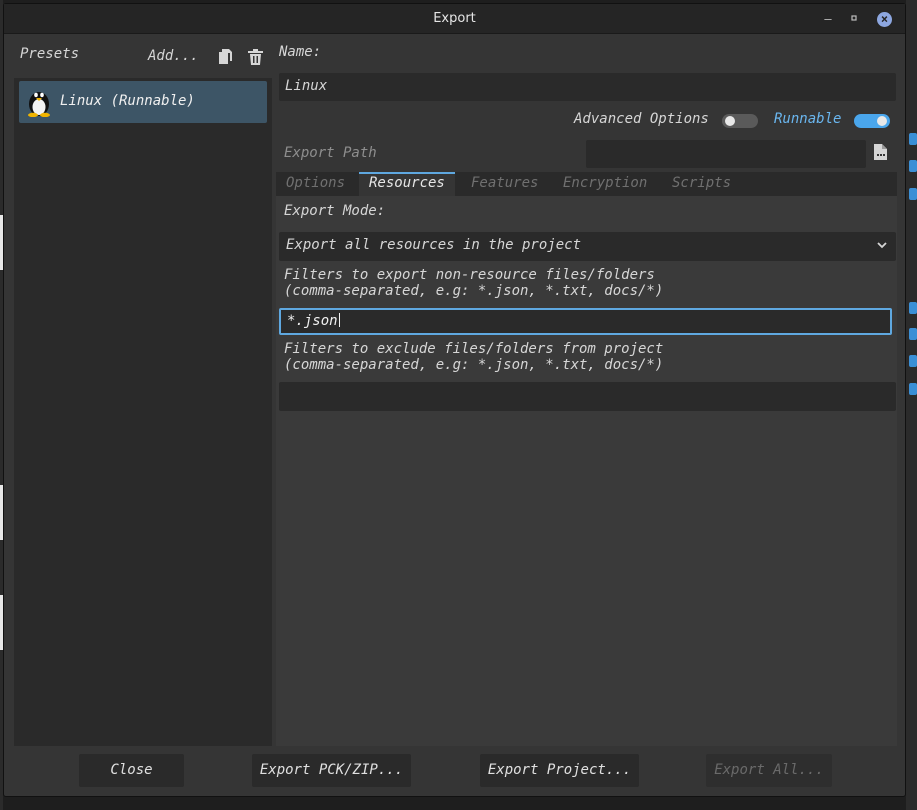  Describe the element at coordinates (131, 770) in the screenshot. I see `close-button: Close` at that location.